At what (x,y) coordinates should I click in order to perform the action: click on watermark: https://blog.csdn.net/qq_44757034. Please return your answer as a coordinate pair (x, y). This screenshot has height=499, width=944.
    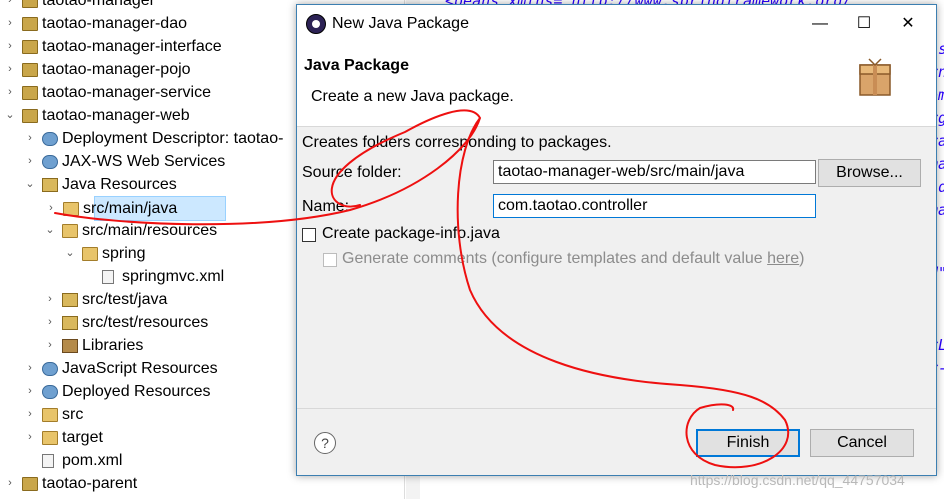
    Looking at the image, I should click on (797, 480).